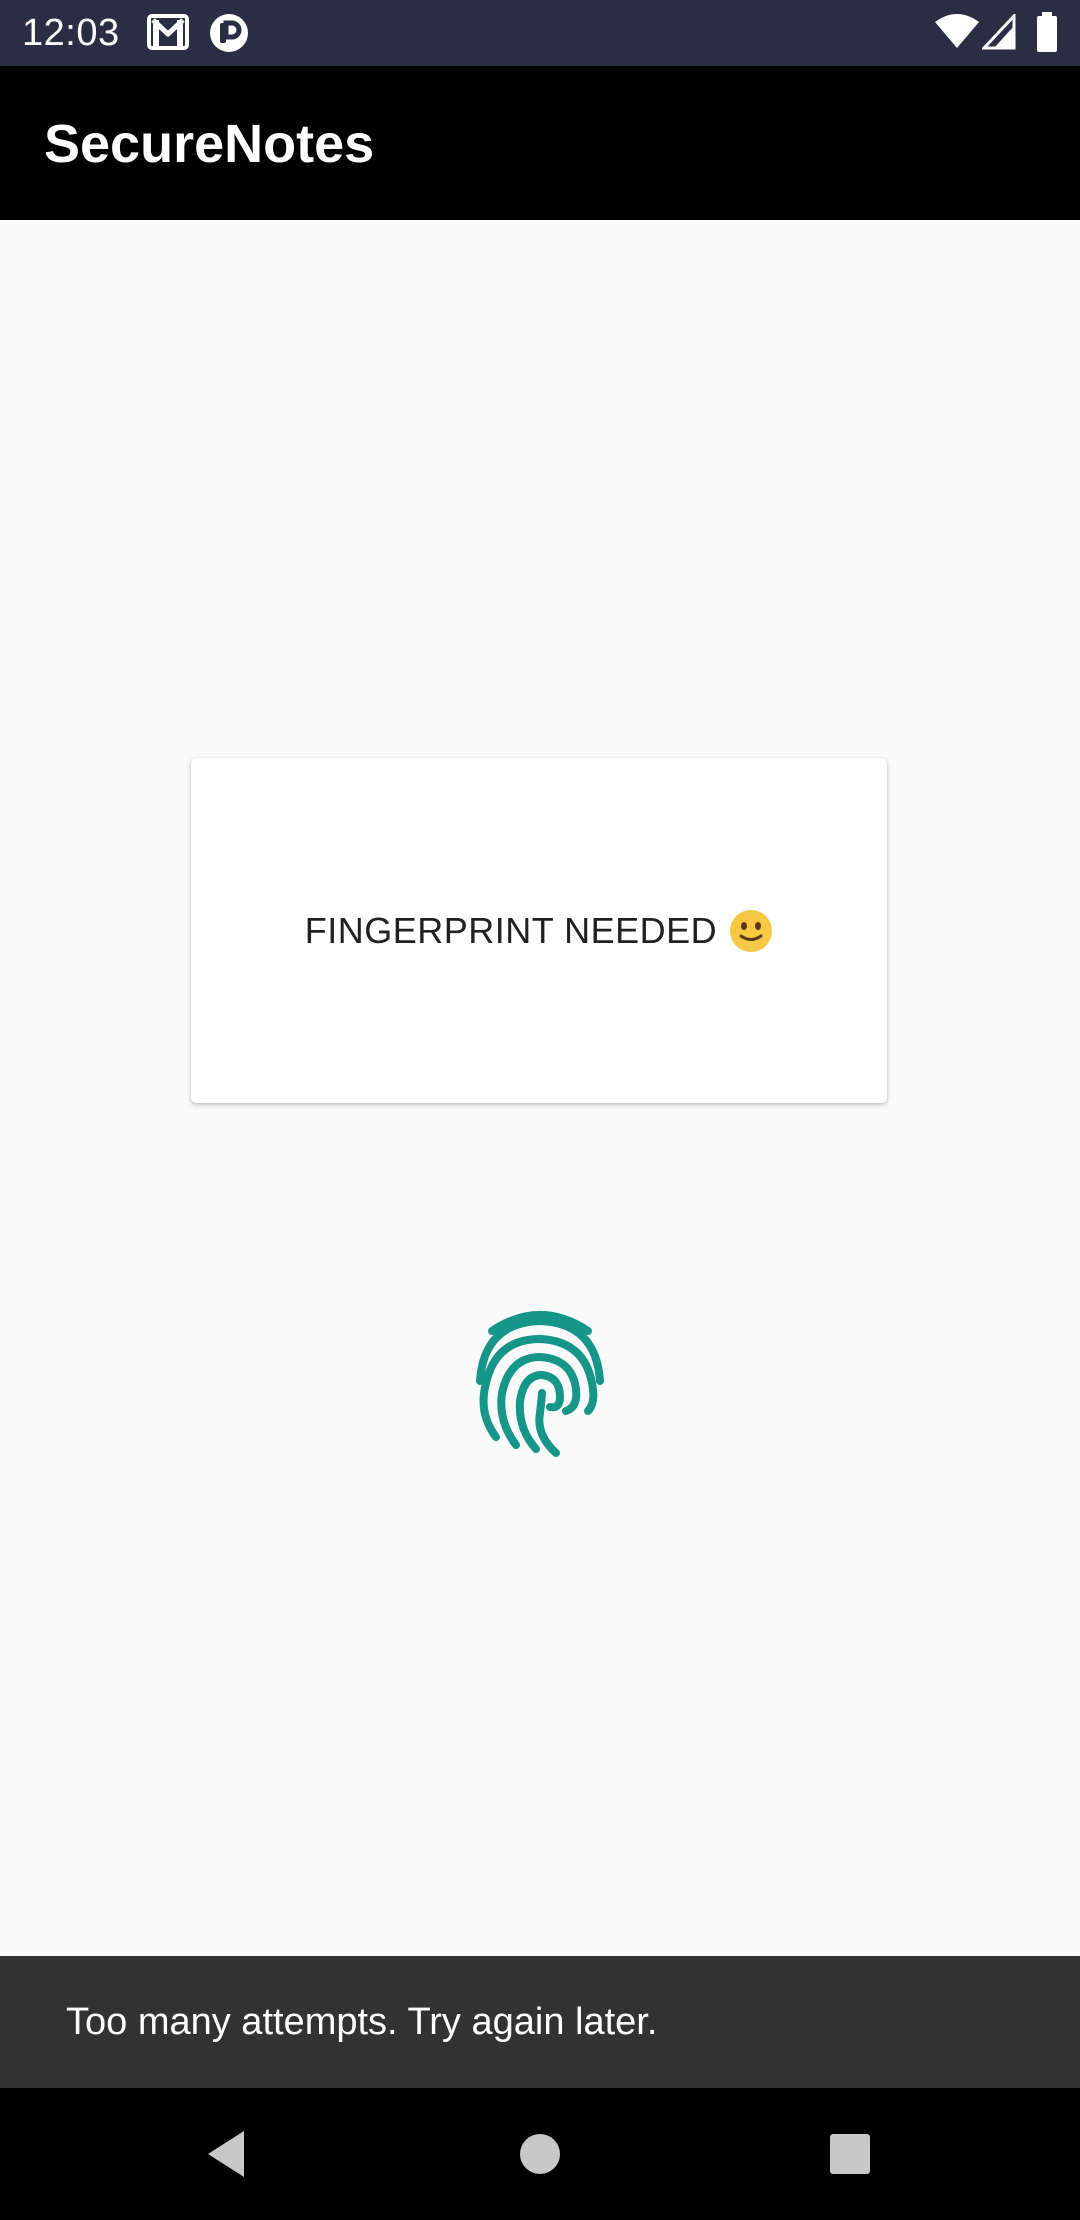 This screenshot has height=2220, width=1080. I want to click on home-button, so click(540, 2154).